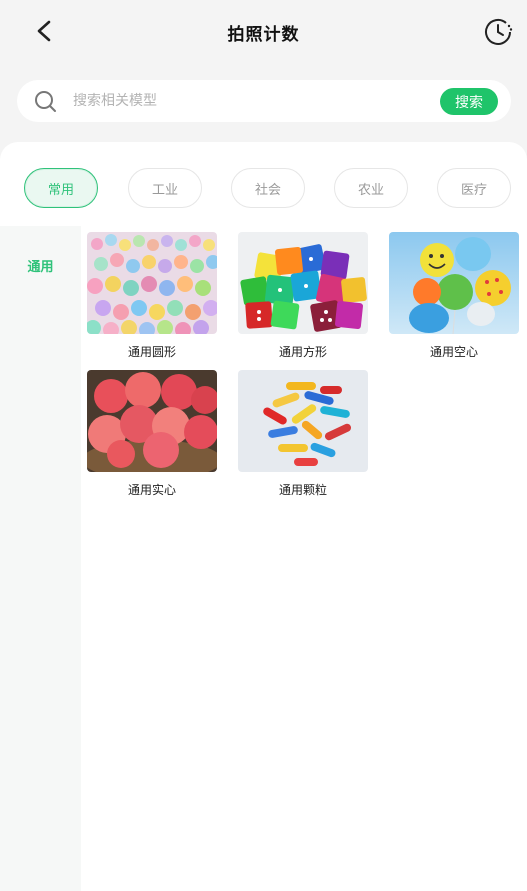  What do you see at coordinates (40, 265) in the screenshot?
I see `sidebar-item-general: 通用` at bounding box center [40, 265].